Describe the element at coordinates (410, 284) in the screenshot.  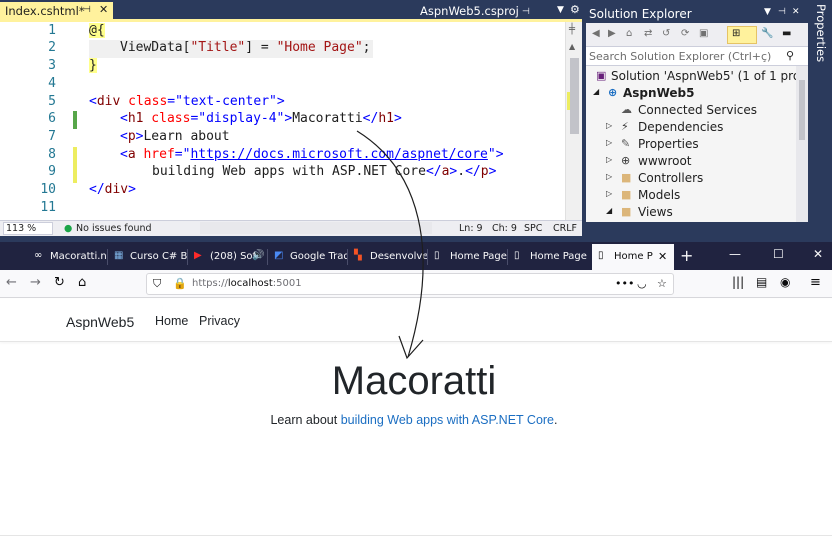
I see `address-bar: ⛉ 🔒 https://localhost:5001 ••• ◡ ☆` at that location.